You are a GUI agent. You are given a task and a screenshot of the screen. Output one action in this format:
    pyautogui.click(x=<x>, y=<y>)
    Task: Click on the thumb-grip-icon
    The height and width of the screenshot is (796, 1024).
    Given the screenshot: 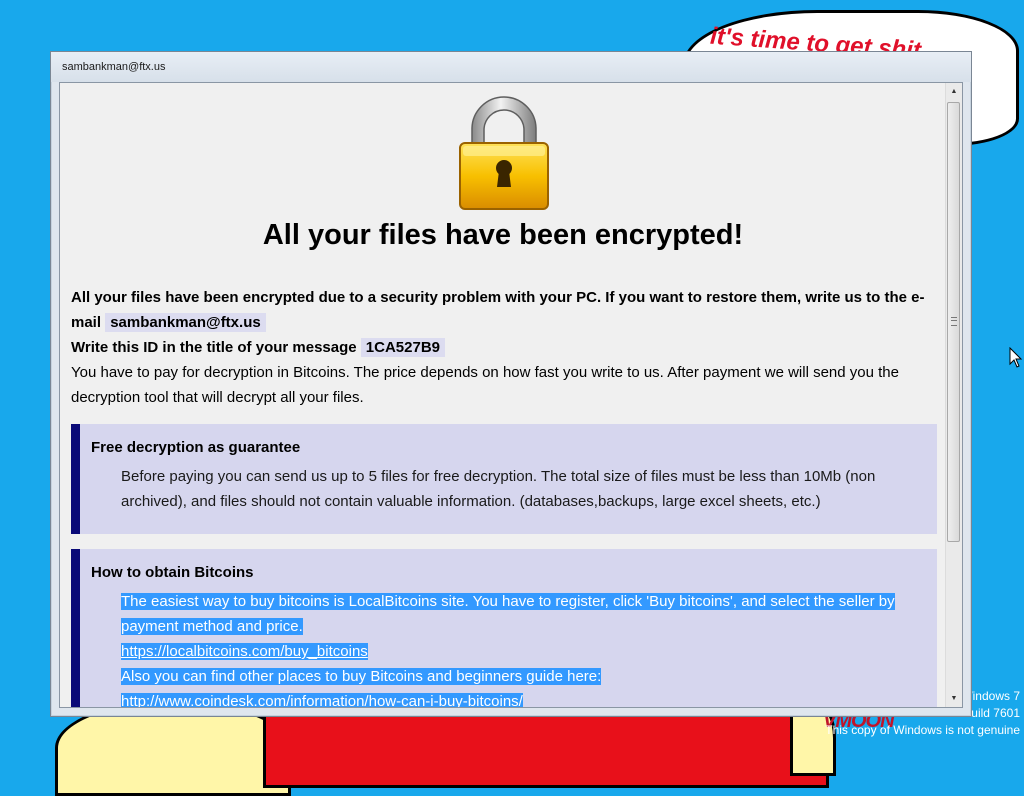 What is the action you would take?
    pyautogui.click(x=954, y=321)
    